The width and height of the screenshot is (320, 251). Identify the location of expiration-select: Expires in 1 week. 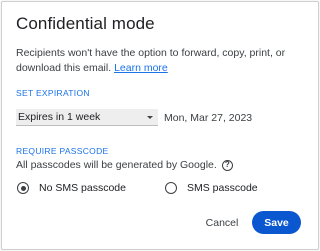
(87, 117).